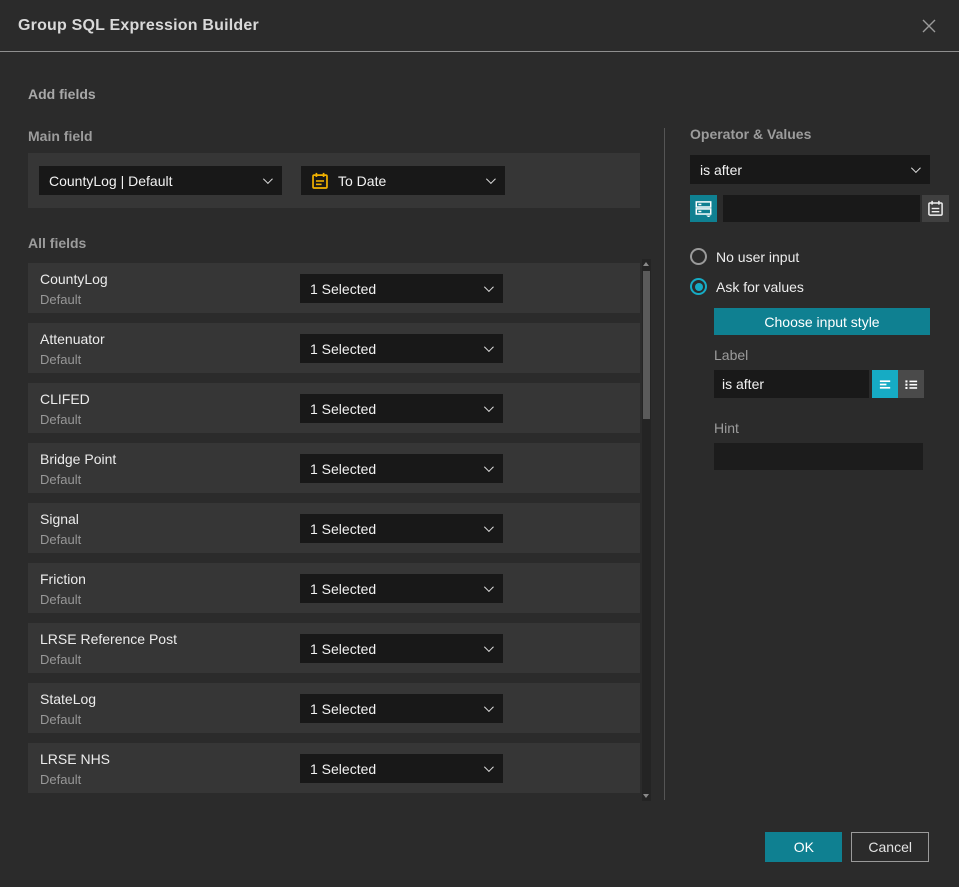 The height and width of the screenshot is (887, 959). I want to click on close-button, so click(929, 26).